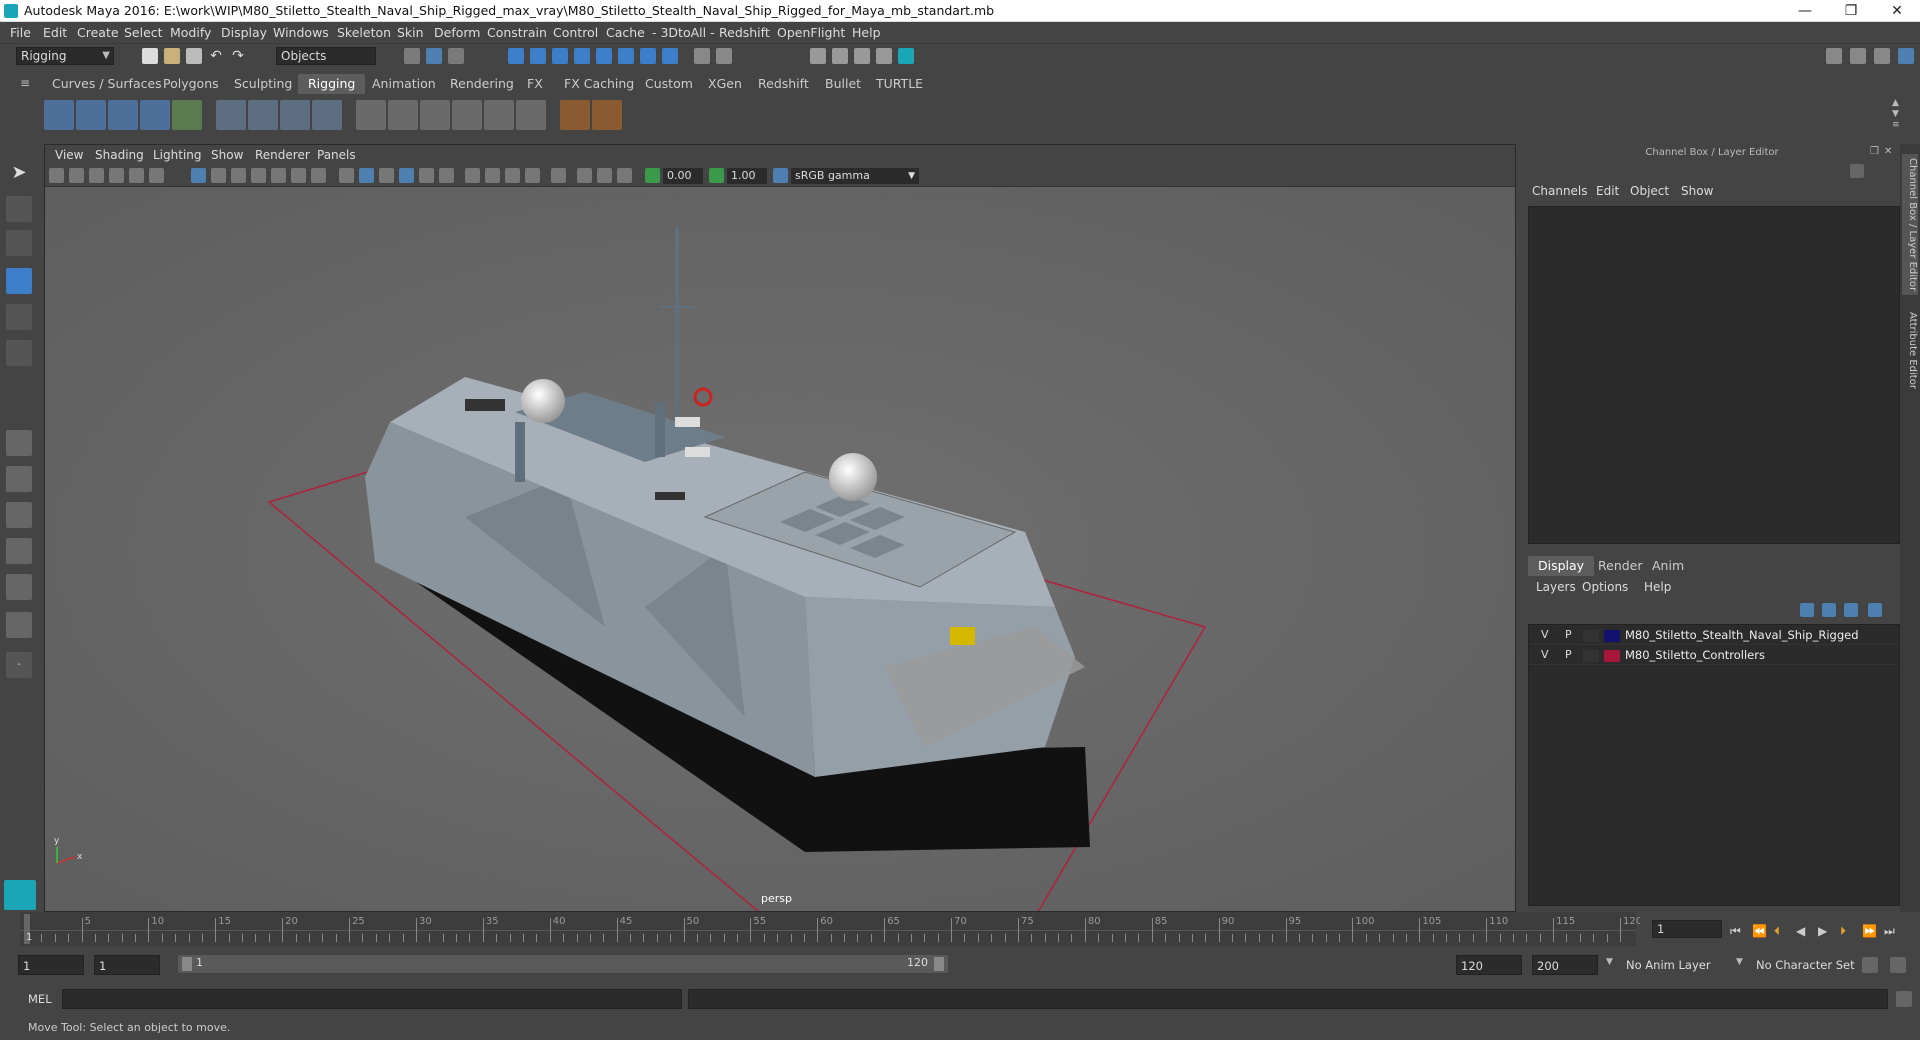 This screenshot has height=1040, width=1920. I want to click on snap-point-icon, so click(560, 56).